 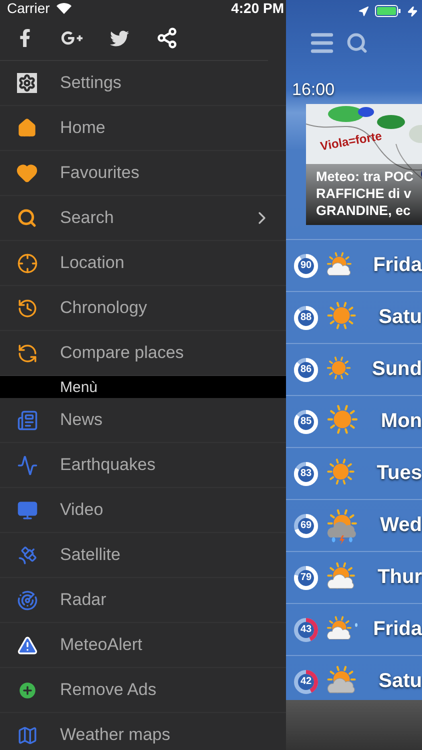 I want to click on menu-item: Favourites, so click(x=143, y=173).